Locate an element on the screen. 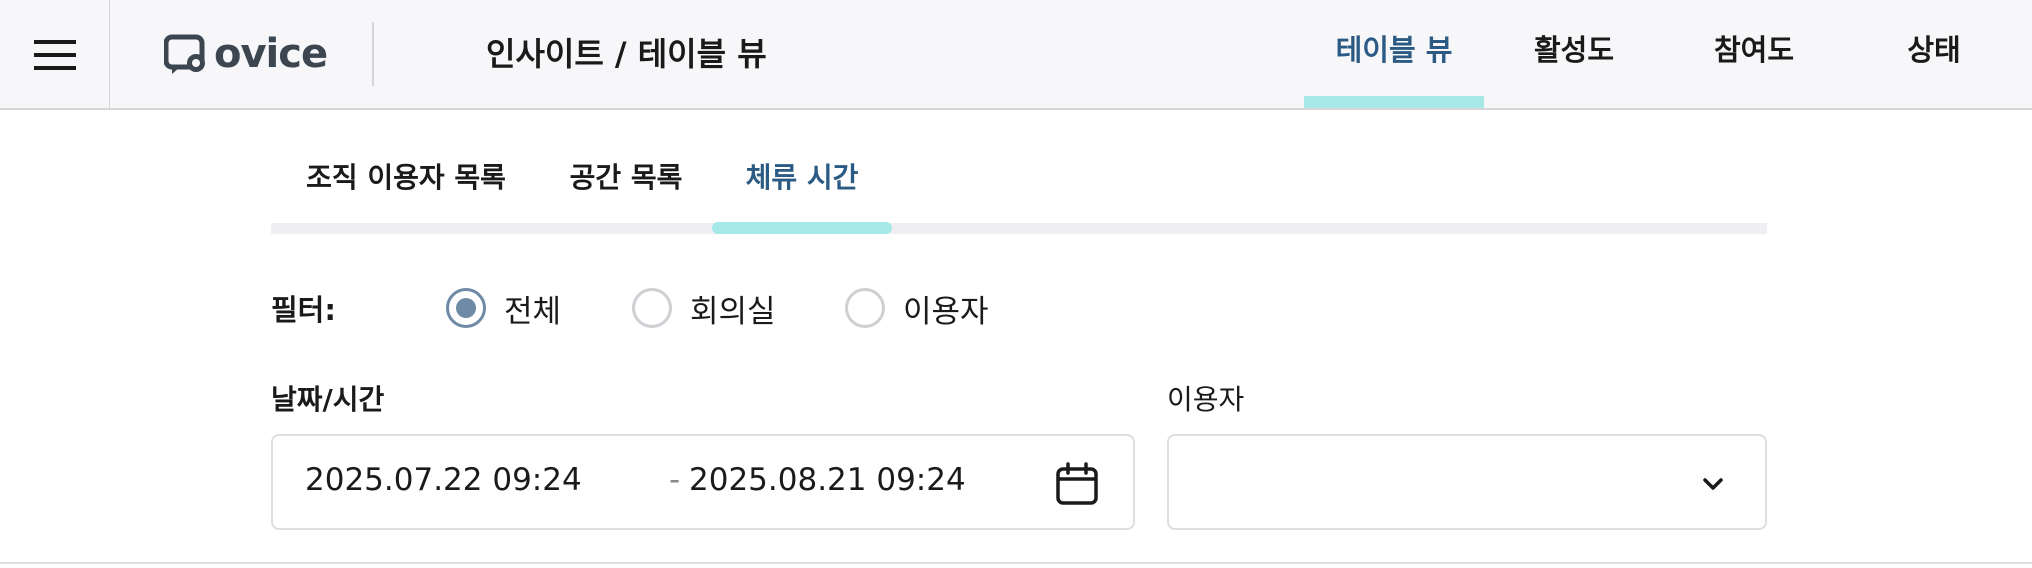 This screenshot has height=568, width=2032. tab-table-view-label: 테이블 뷰 is located at coordinates (1394, 50).